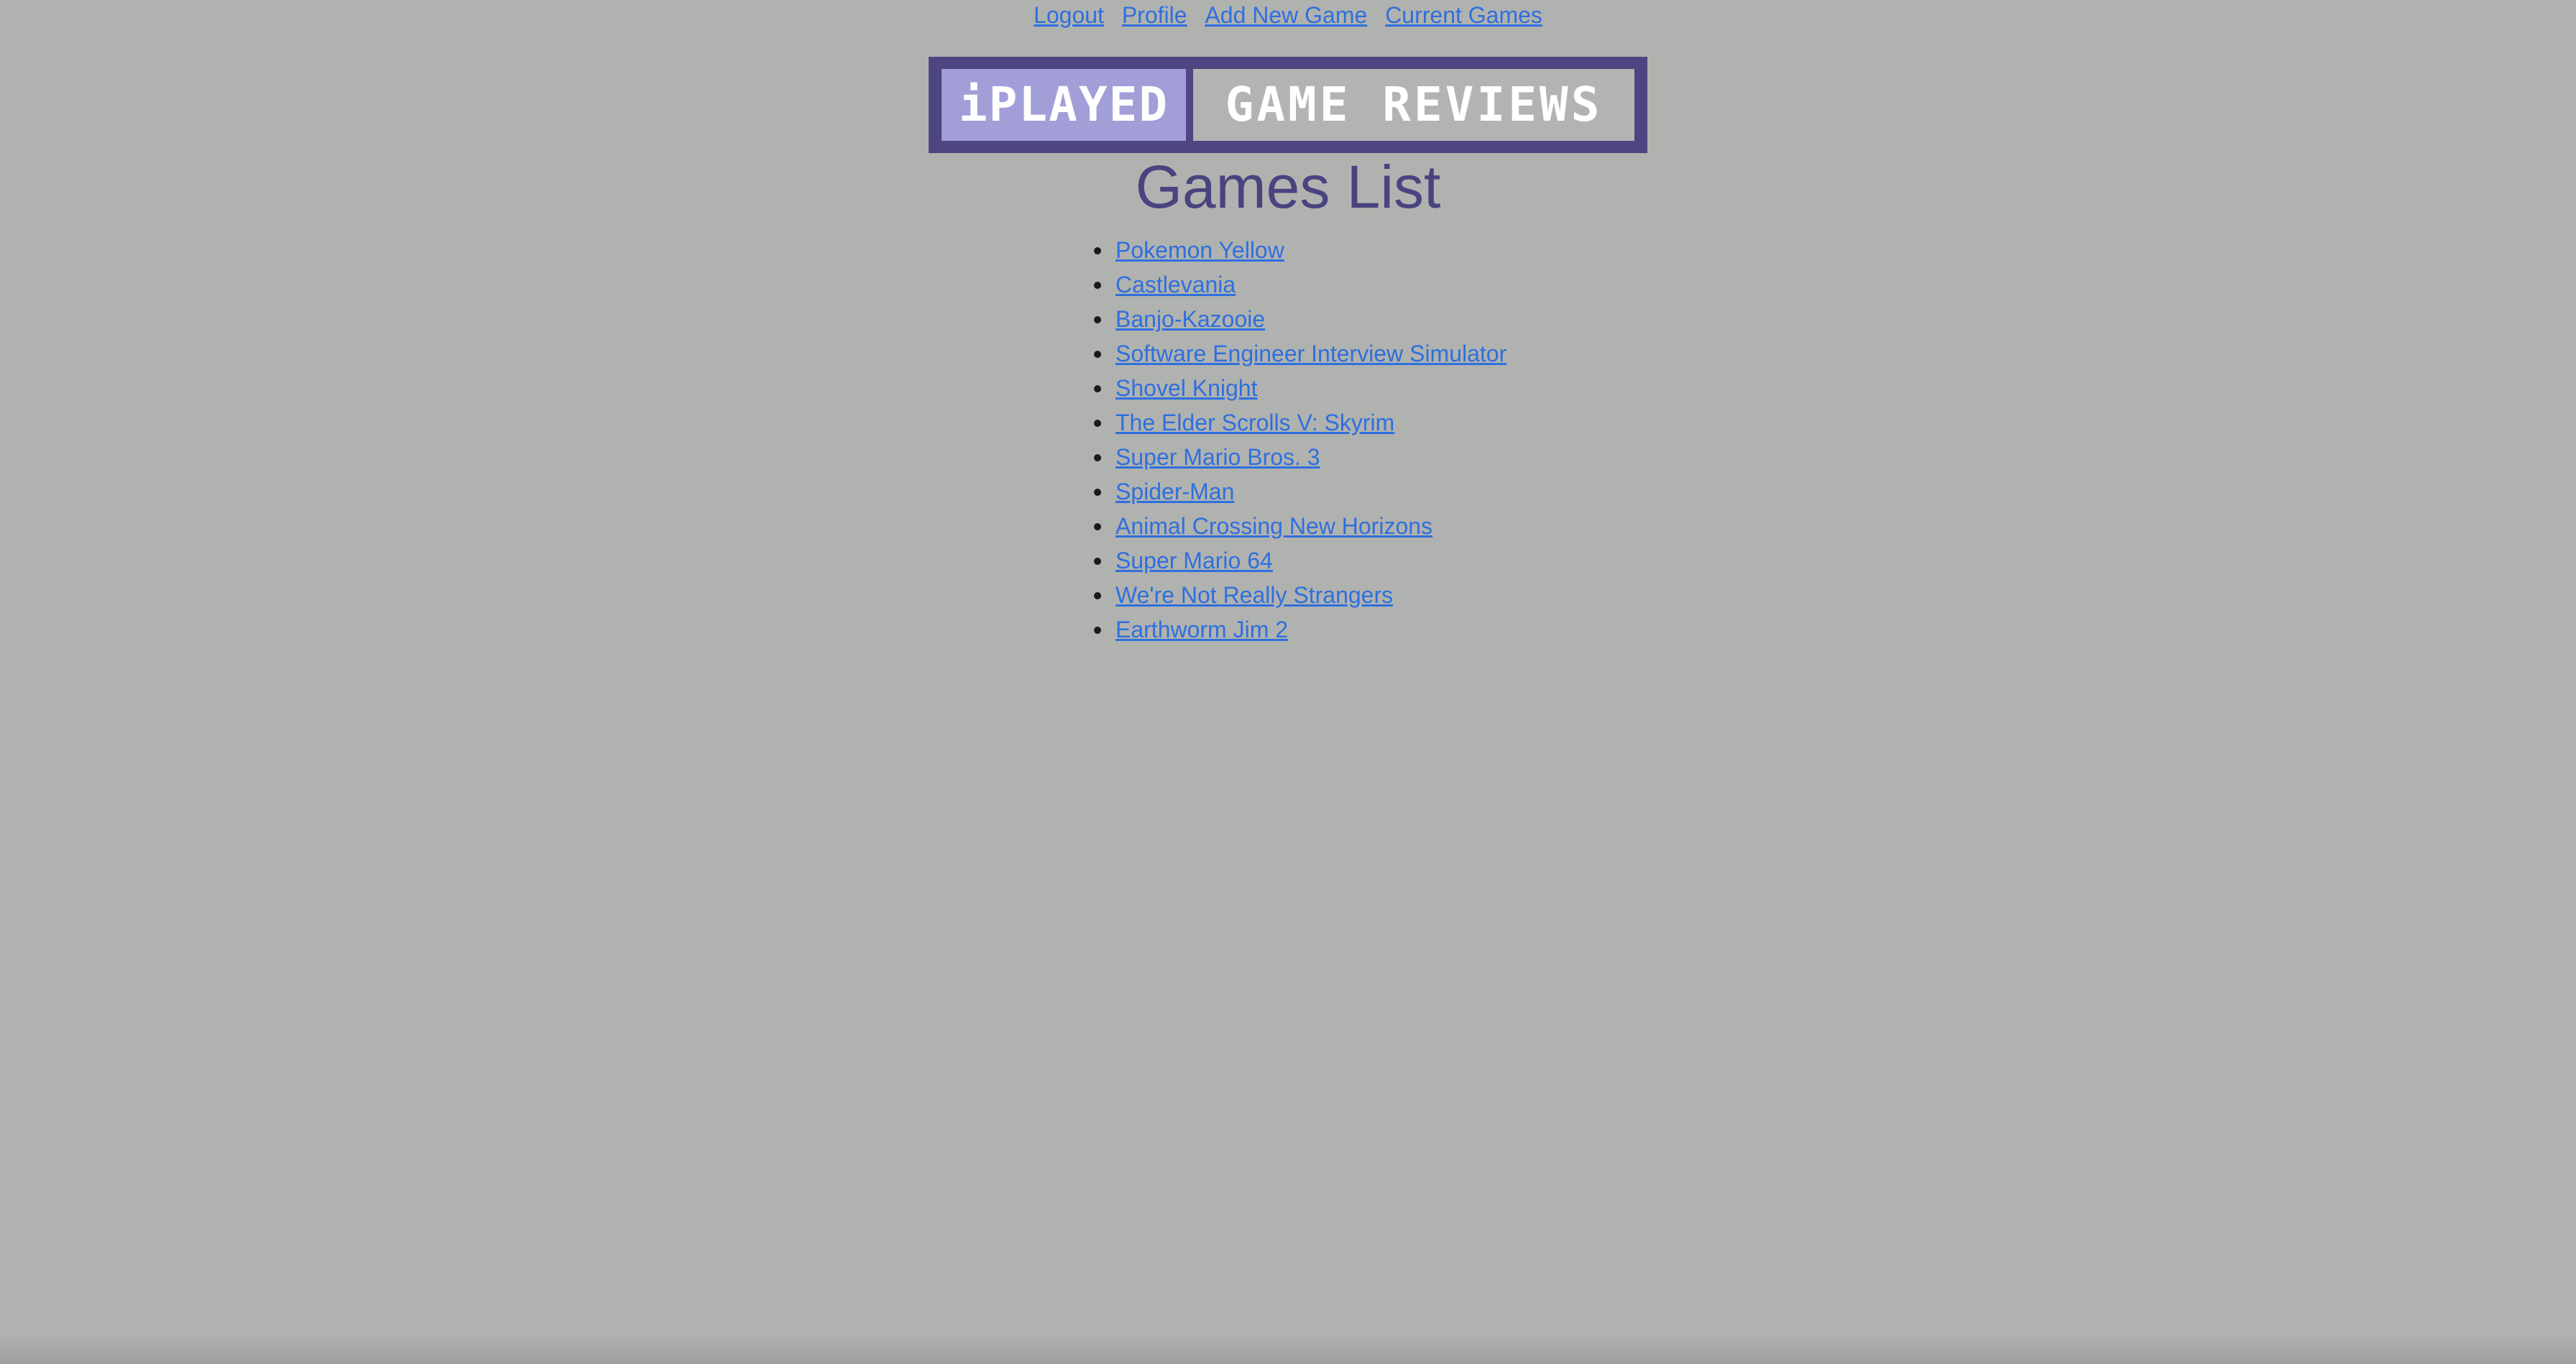 Image resolution: width=2576 pixels, height=1364 pixels. Describe the element at coordinates (1064, 105) in the screenshot. I see `logo-iplayed: iPLAYED` at that location.